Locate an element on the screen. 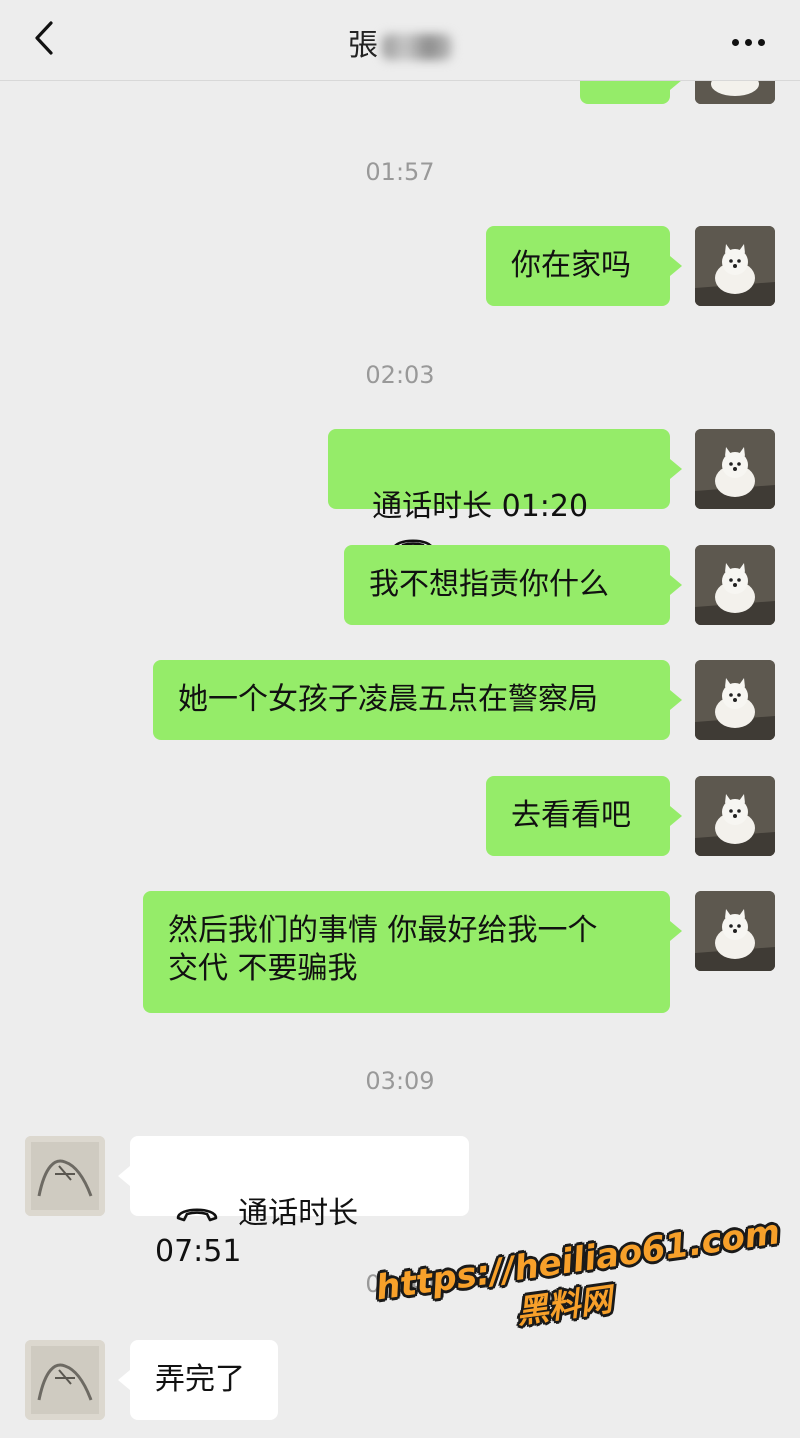 This screenshot has width=800, height=1438. watermark: https://heiliao61.com 黑料网 is located at coordinates (581, 1282).